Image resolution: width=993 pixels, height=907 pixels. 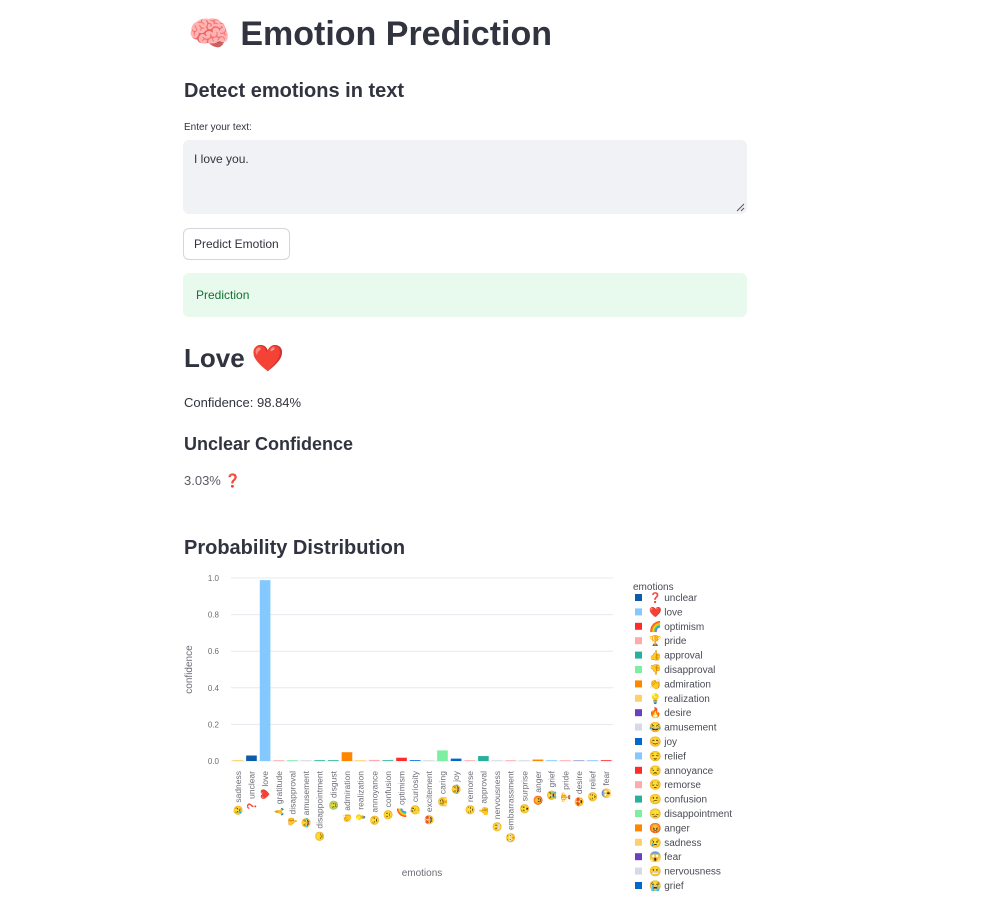 I want to click on bar-love, so click(x=265, y=670).